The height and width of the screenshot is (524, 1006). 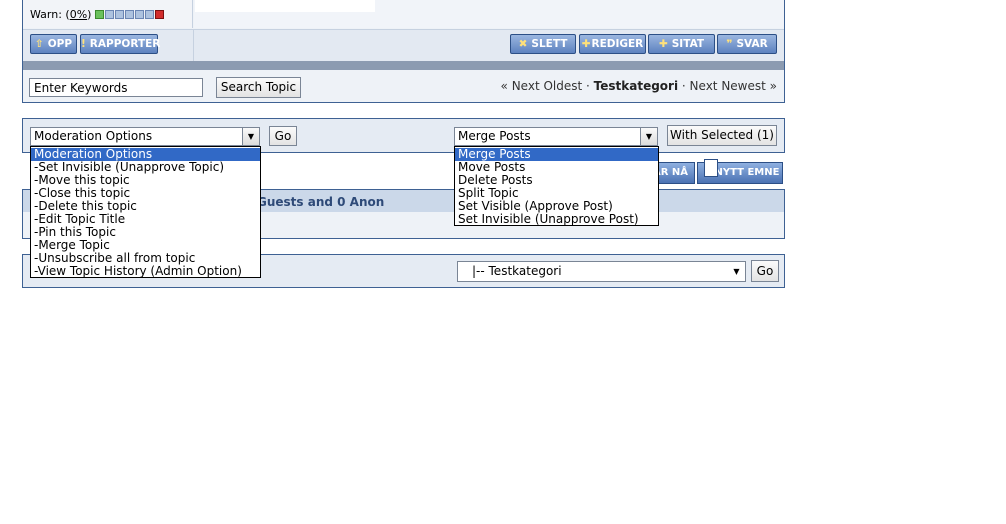 What do you see at coordinates (556, 219) in the screenshot?
I see `dropdown-option: Set Invisible (Unapprove Post)` at bounding box center [556, 219].